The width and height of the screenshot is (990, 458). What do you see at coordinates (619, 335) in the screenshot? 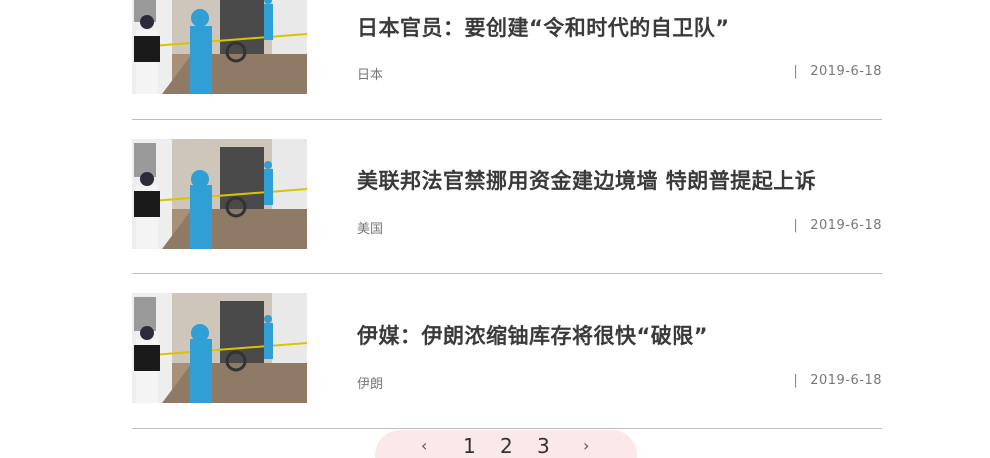
I see `news-title: 伊媒：伊朗浓缩铀库存将很快“破限”` at bounding box center [619, 335].